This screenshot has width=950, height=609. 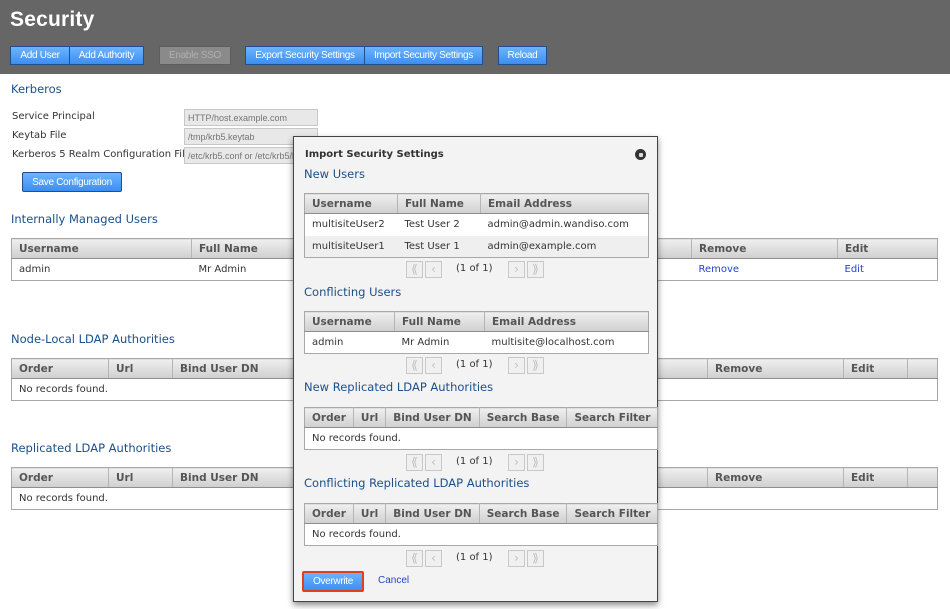 I want to click on save-configuration-button: Save Configuration, so click(x=72, y=182).